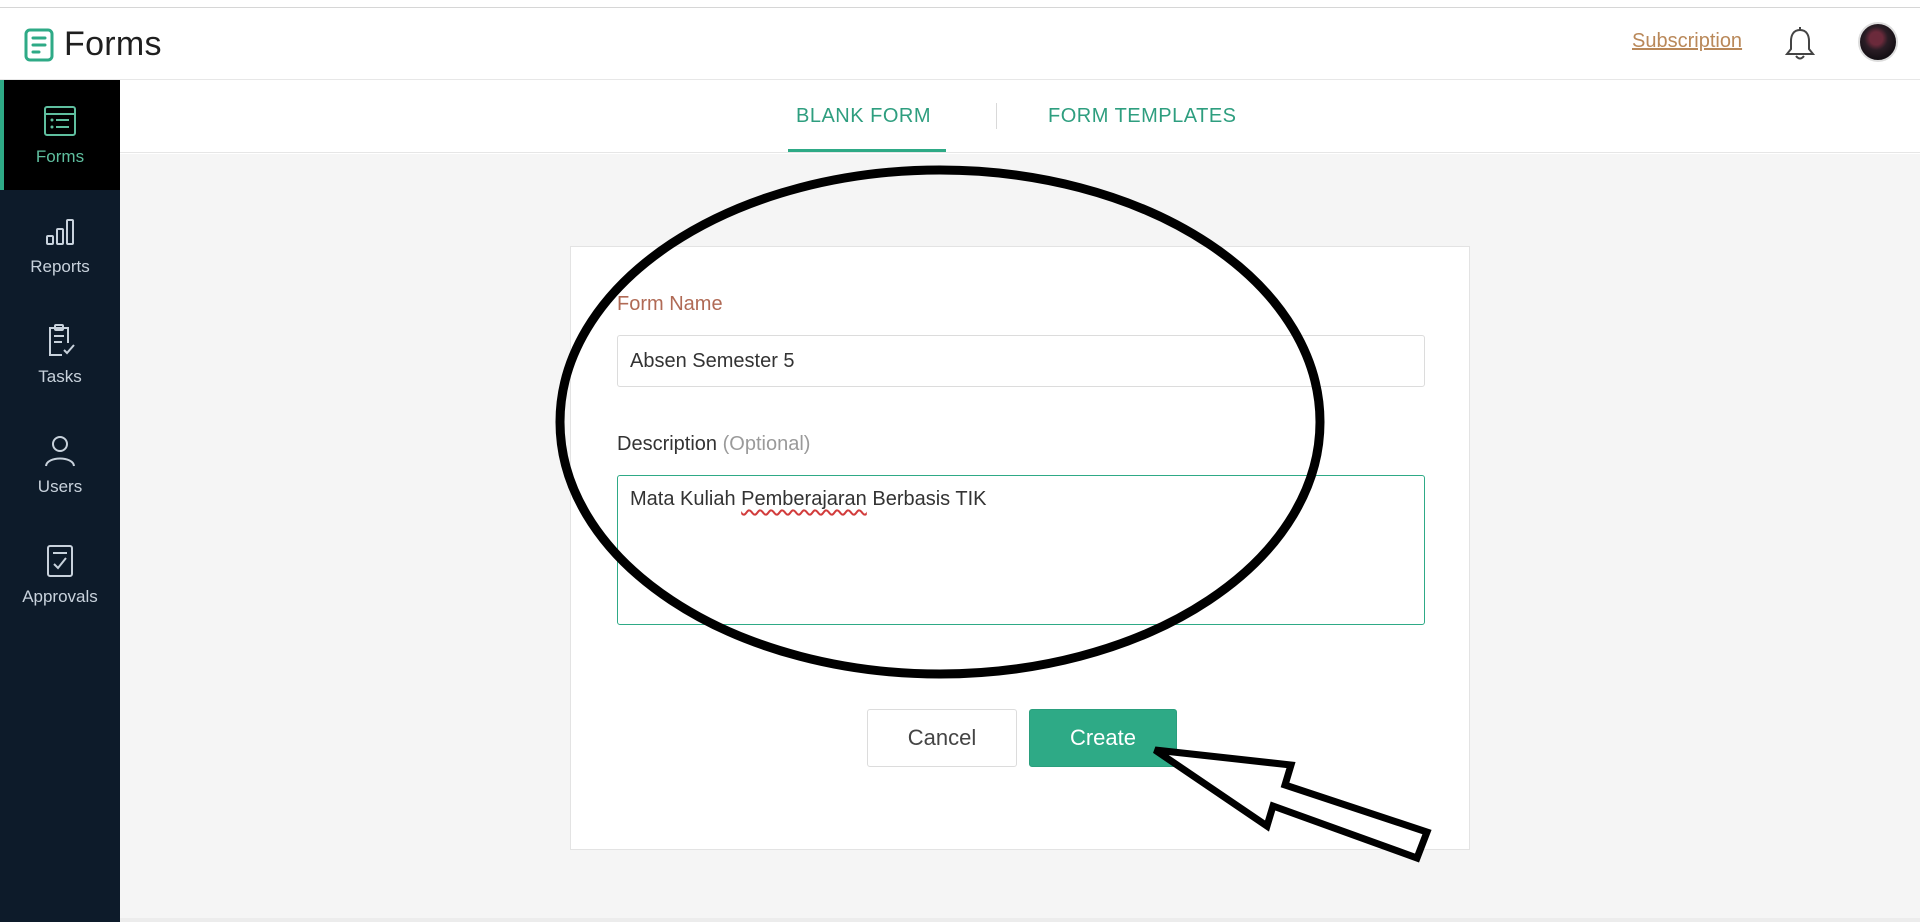  I want to click on window-top-edge, so click(960, 4).